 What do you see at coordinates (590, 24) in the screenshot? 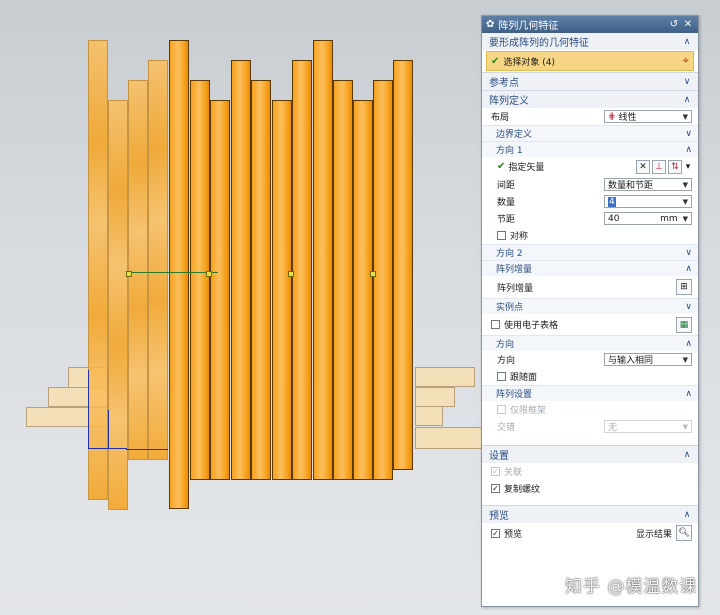
I see `dialog-titlebar: ✿ 阵列几何特征 ↺ ✕` at bounding box center [590, 24].